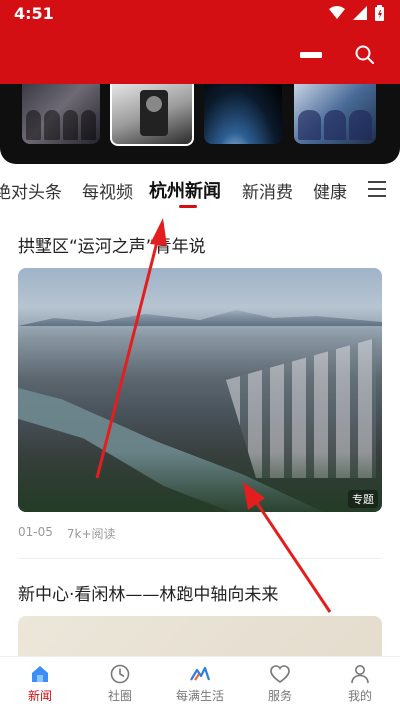 The width and height of the screenshot is (400, 711). I want to click on header-menu-button, so click(311, 55).